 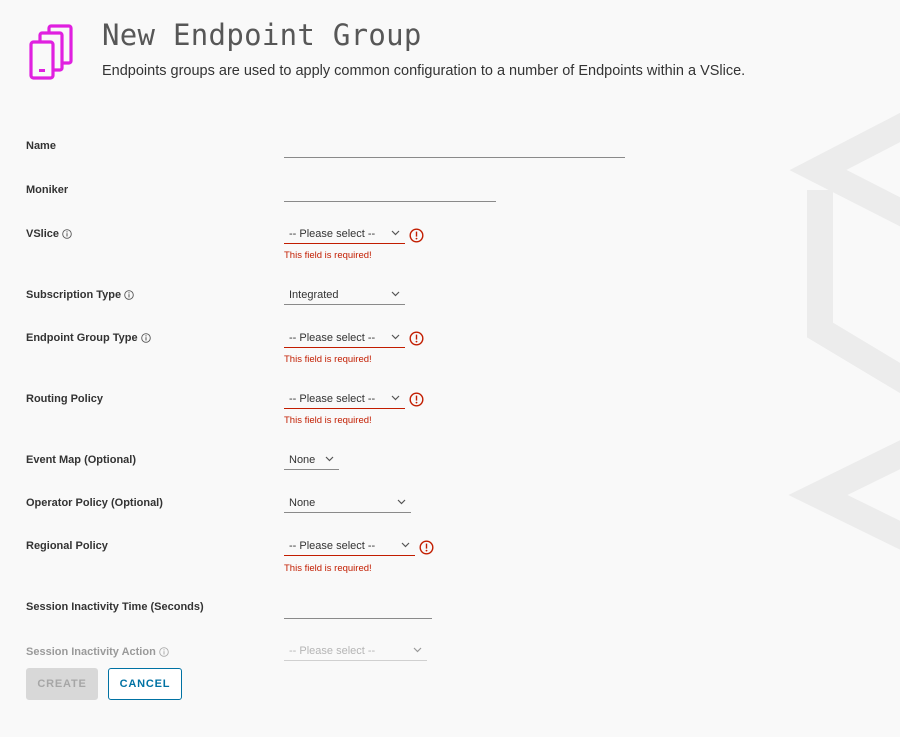 I want to click on regional-policy-select-value: -- Please select --, so click(x=332, y=545).